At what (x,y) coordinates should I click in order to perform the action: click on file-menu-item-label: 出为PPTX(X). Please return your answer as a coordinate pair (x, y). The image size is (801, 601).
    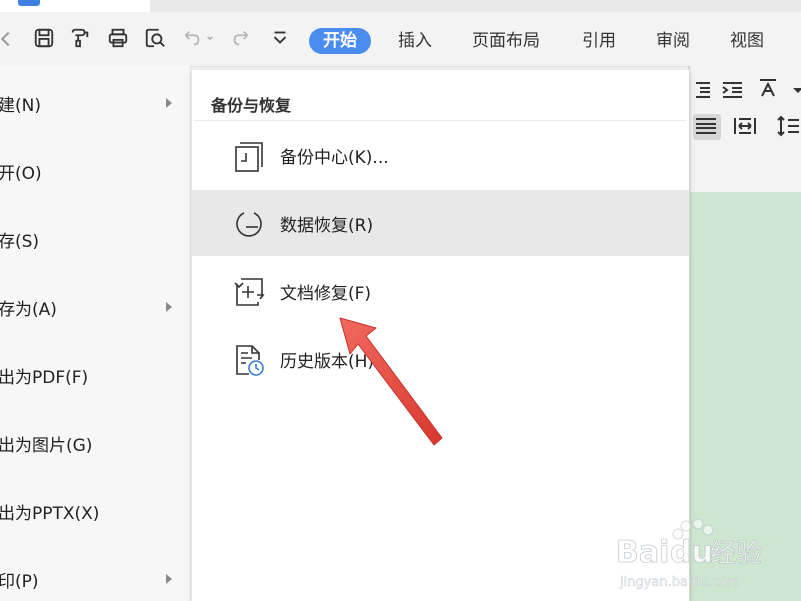
    Looking at the image, I should click on (50, 513).